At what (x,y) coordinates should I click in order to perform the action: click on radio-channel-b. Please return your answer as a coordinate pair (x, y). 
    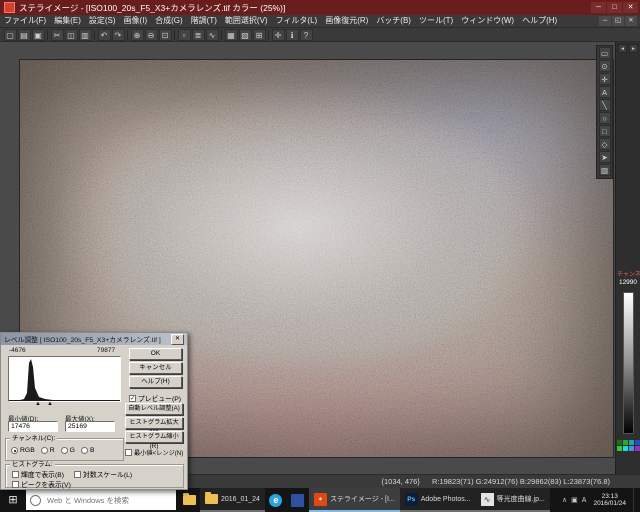
    Looking at the image, I should click on (84, 450).